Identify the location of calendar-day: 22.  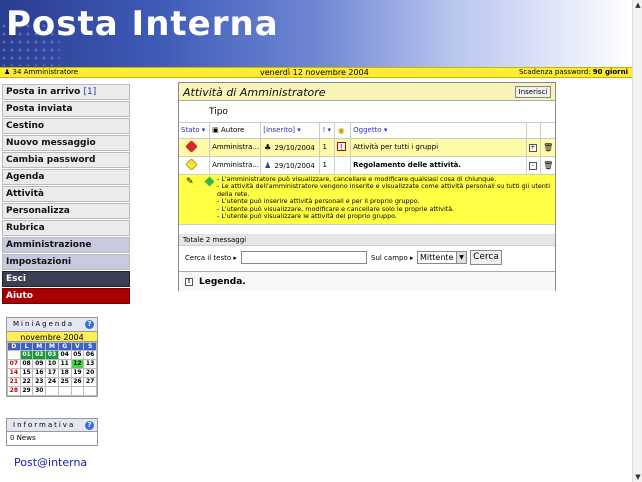
(26, 382).